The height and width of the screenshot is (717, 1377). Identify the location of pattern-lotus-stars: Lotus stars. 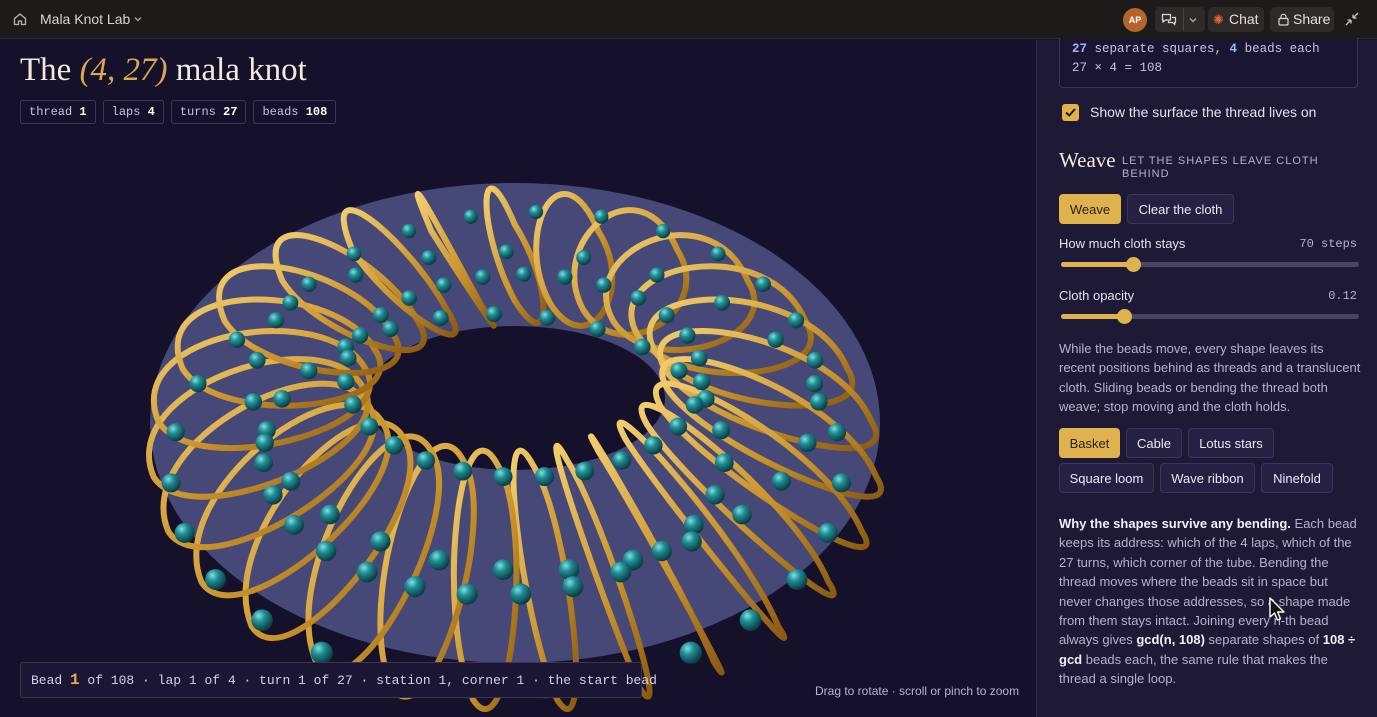
(1231, 443).